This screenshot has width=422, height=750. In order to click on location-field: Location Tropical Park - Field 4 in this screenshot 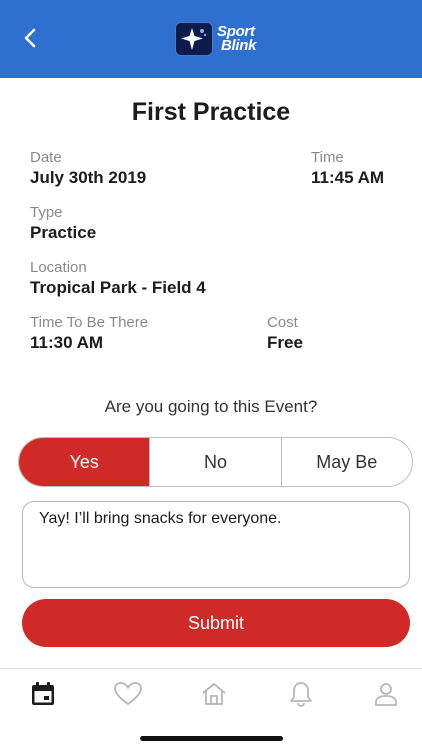, I will do `click(118, 278)`.